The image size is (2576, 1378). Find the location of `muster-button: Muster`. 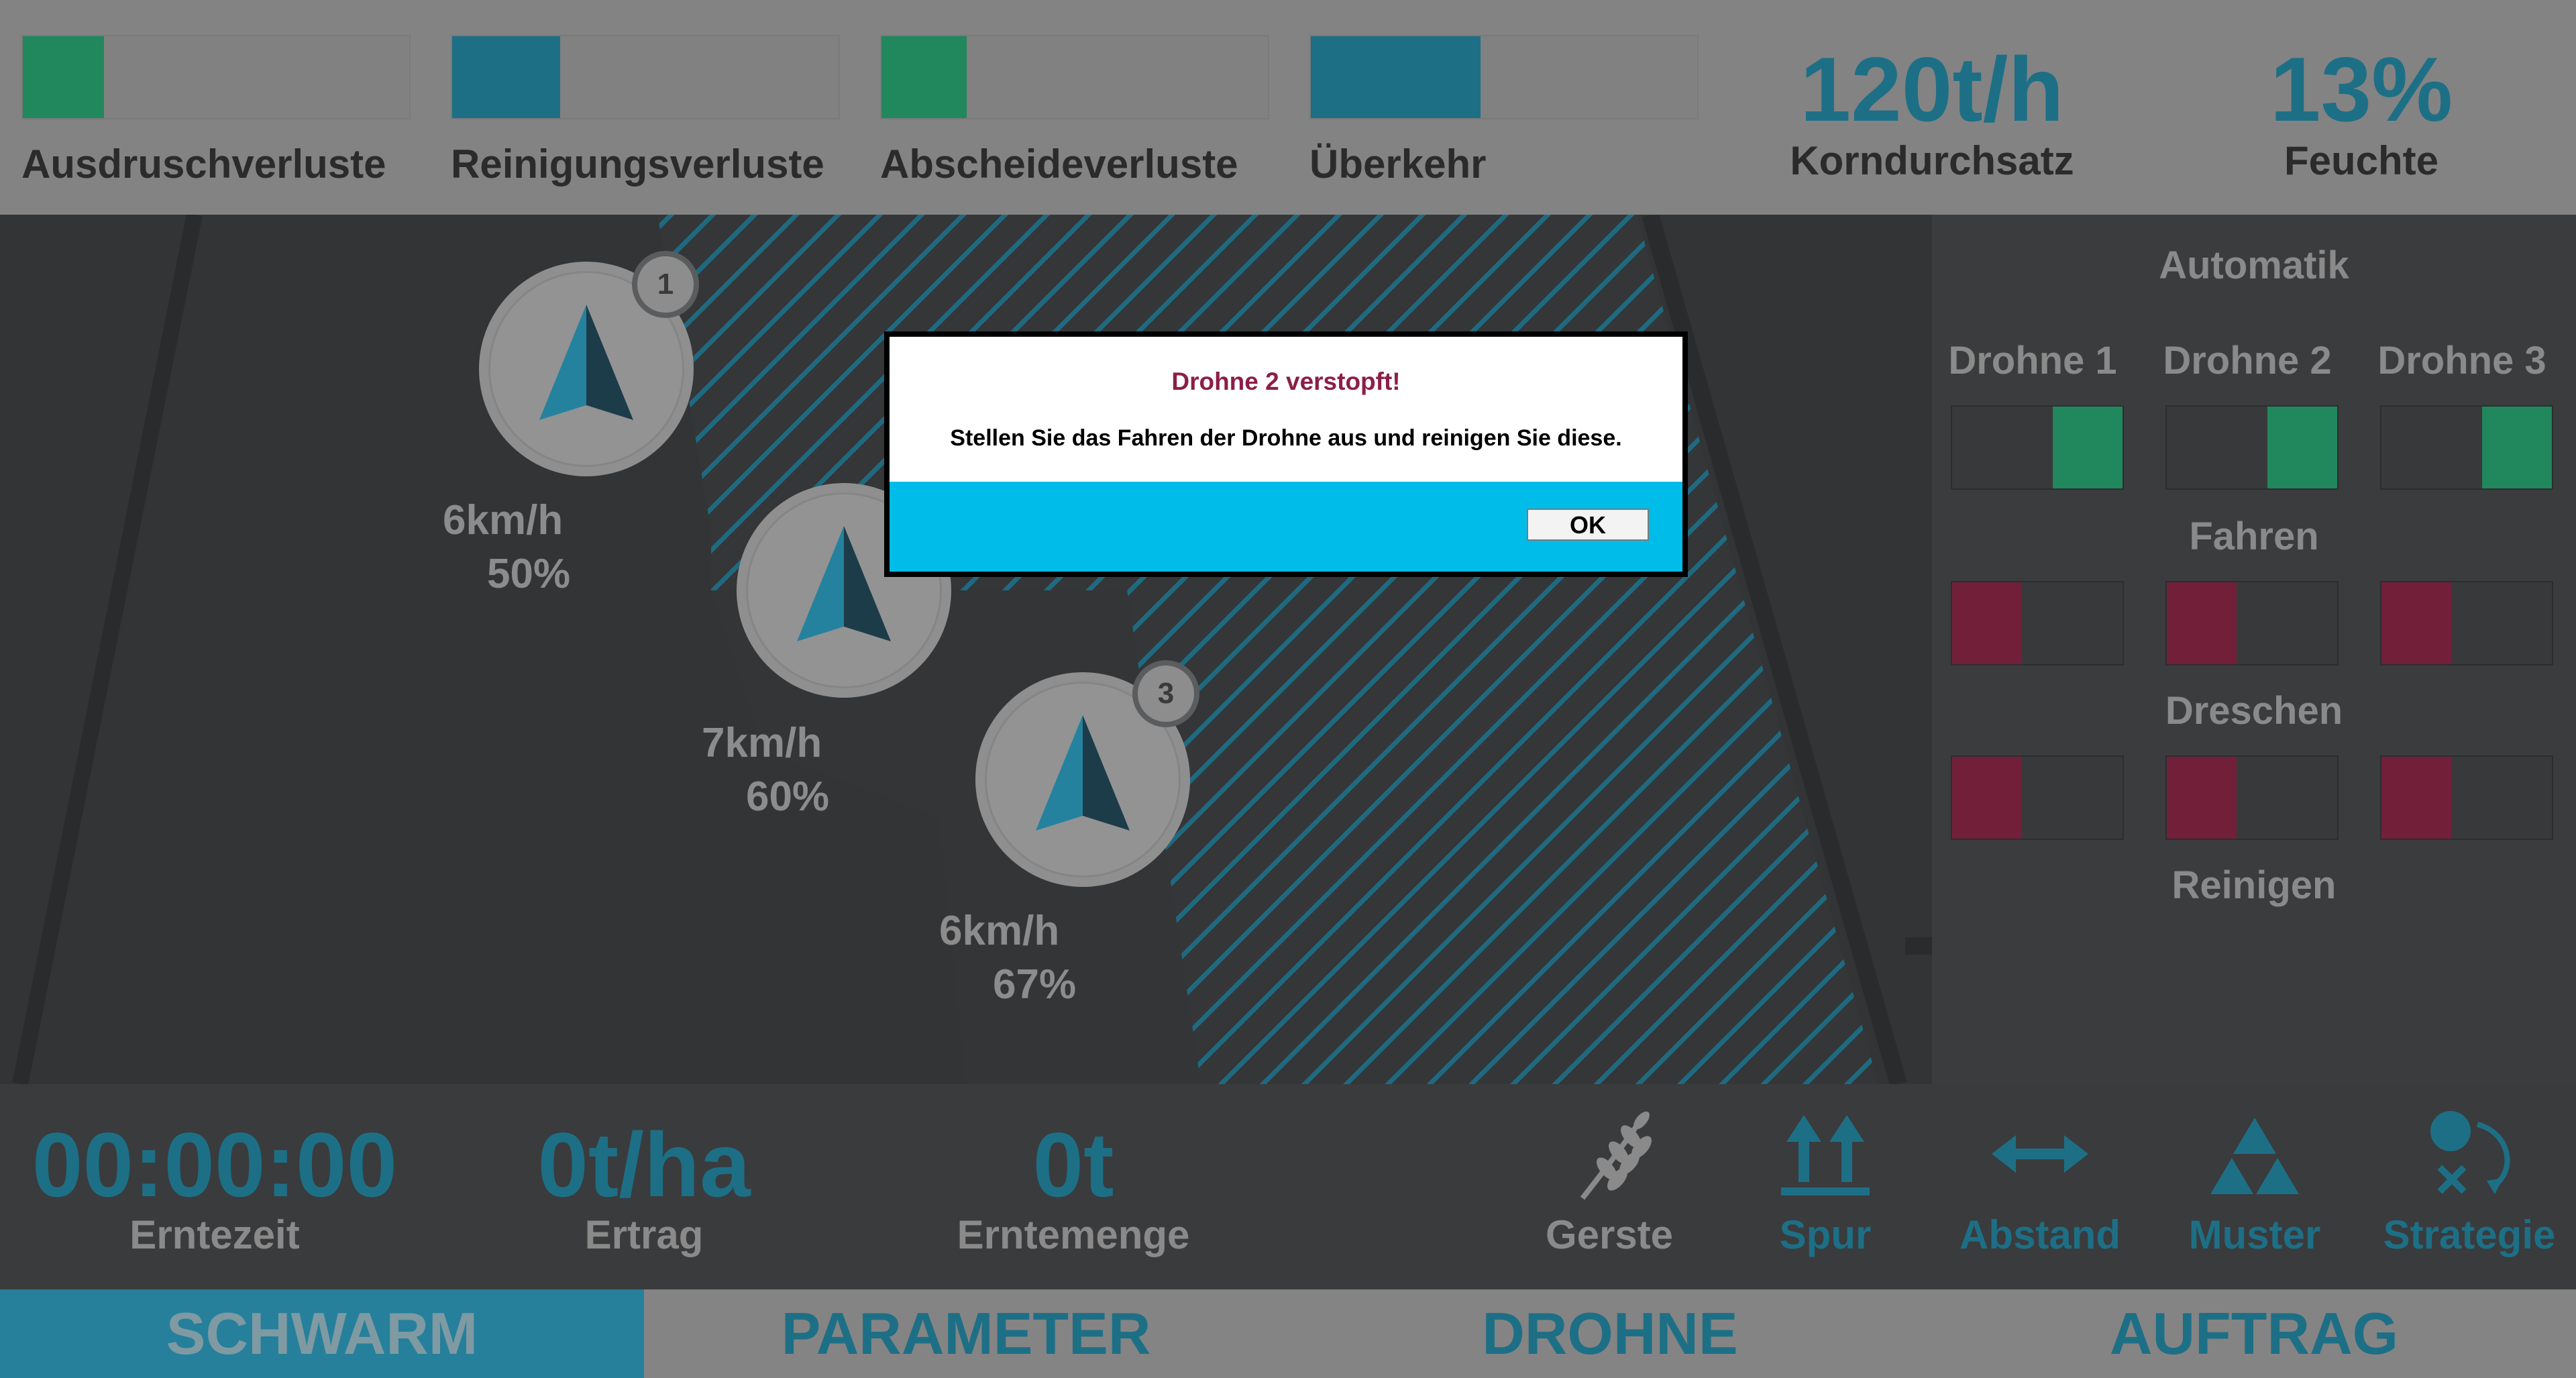

muster-button: Muster is located at coordinates (2254, 1189).